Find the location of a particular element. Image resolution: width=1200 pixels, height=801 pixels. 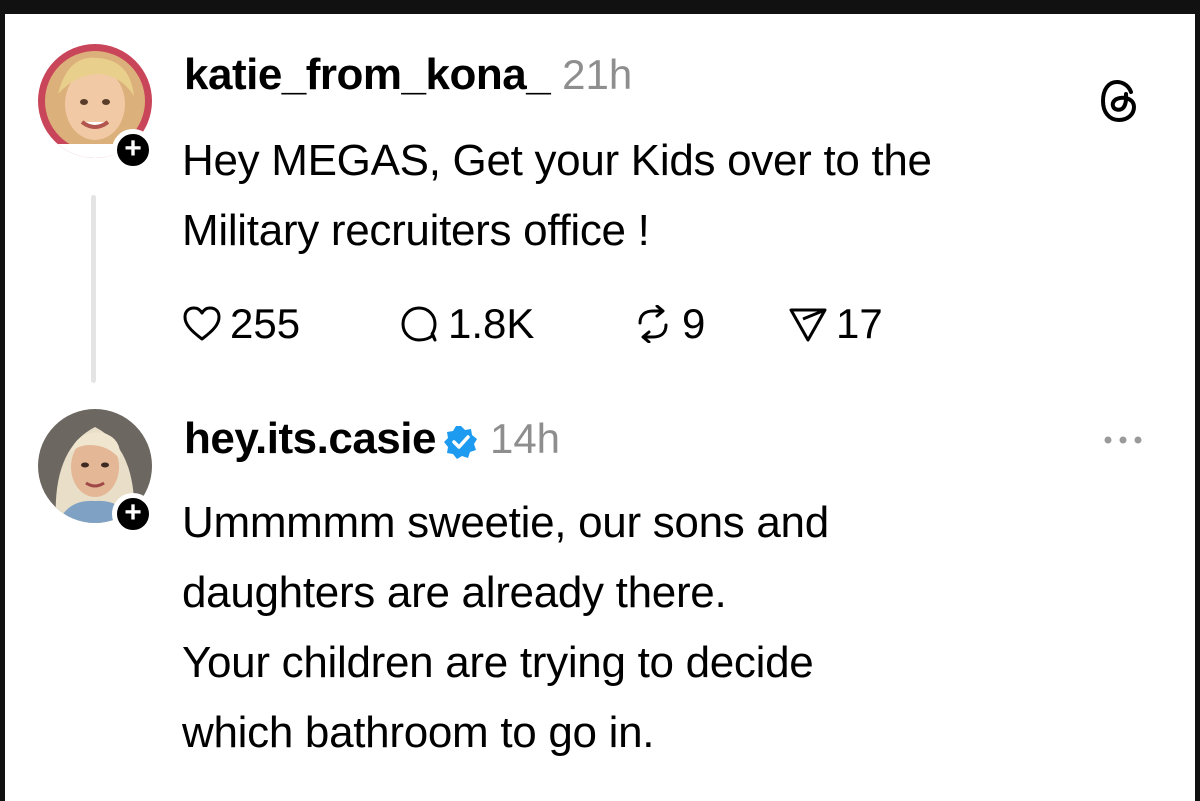

post-text-line: which bathroom to go in. is located at coordinates (418, 732).